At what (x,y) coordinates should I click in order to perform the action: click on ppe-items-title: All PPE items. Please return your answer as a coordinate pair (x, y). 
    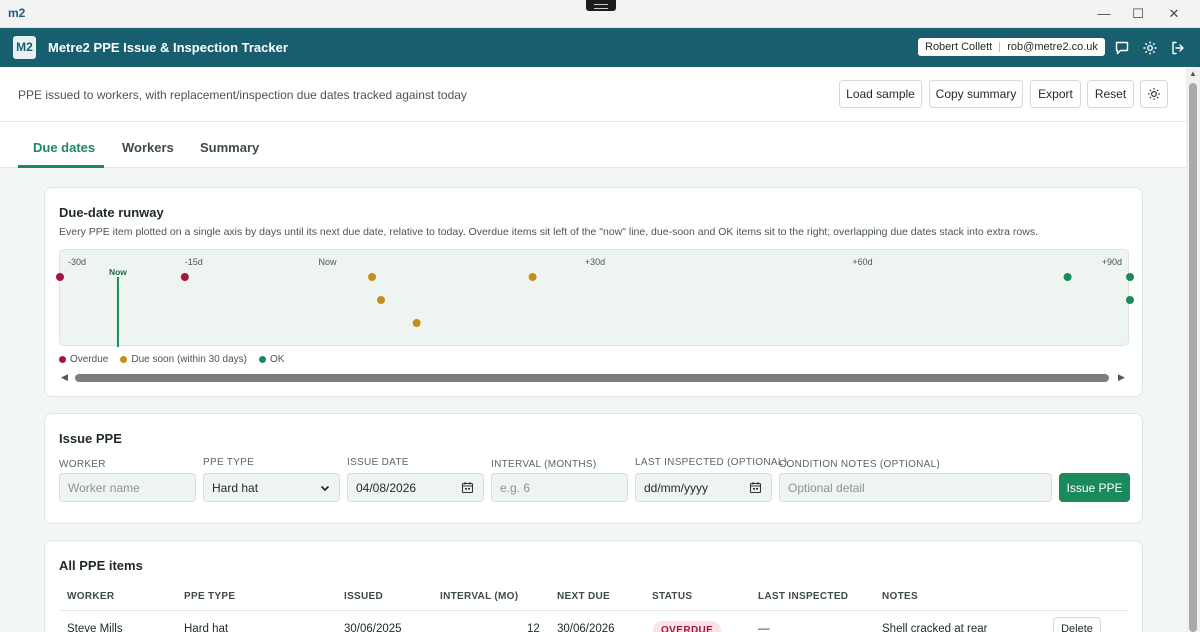
    Looking at the image, I should click on (101, 565).